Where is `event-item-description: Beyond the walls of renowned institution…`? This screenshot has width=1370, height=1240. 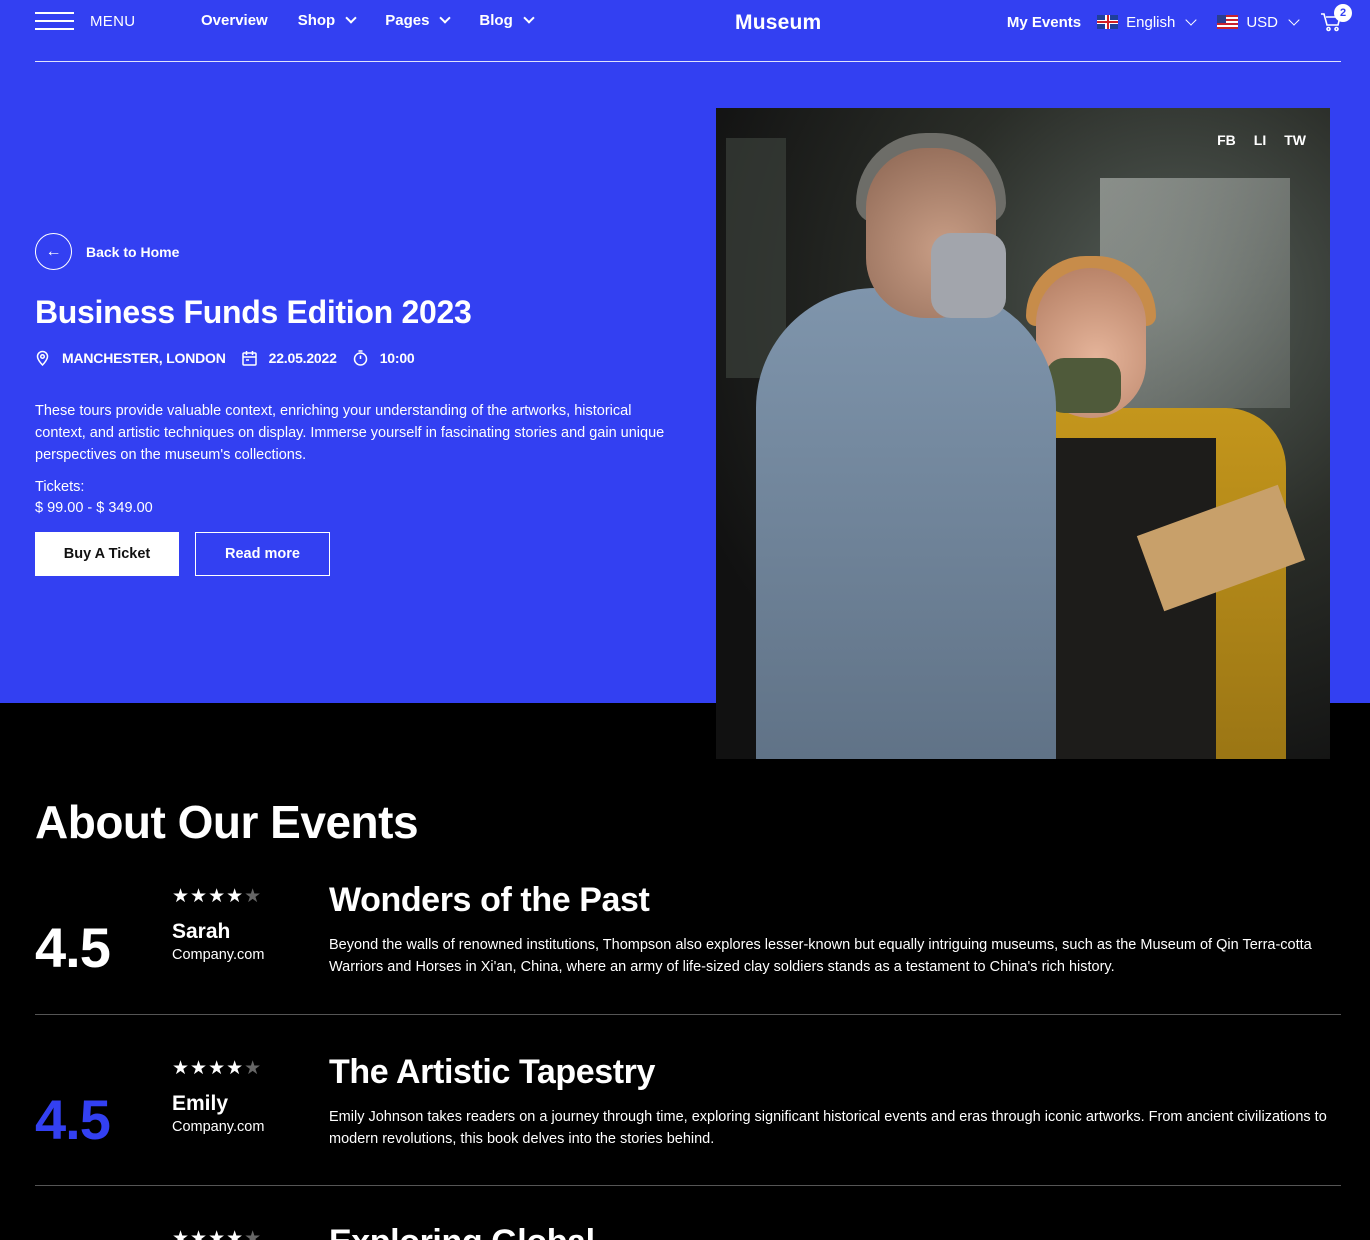 event-item-description: Beyond the walls of renowned institution… is located at coordinates (820, 956).